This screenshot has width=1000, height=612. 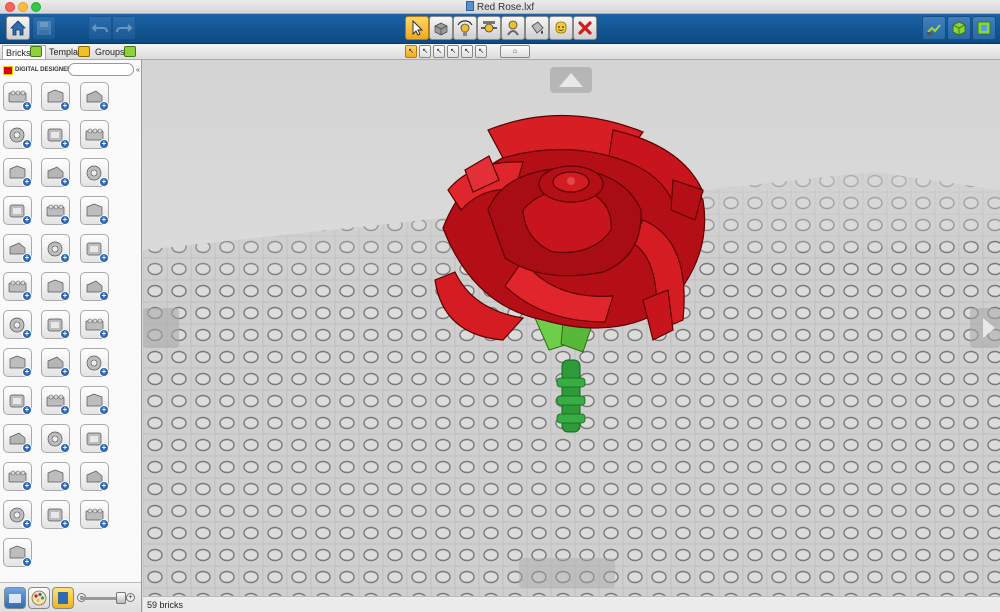 I want to click on brick-search-input, so click(x=101, y=69).